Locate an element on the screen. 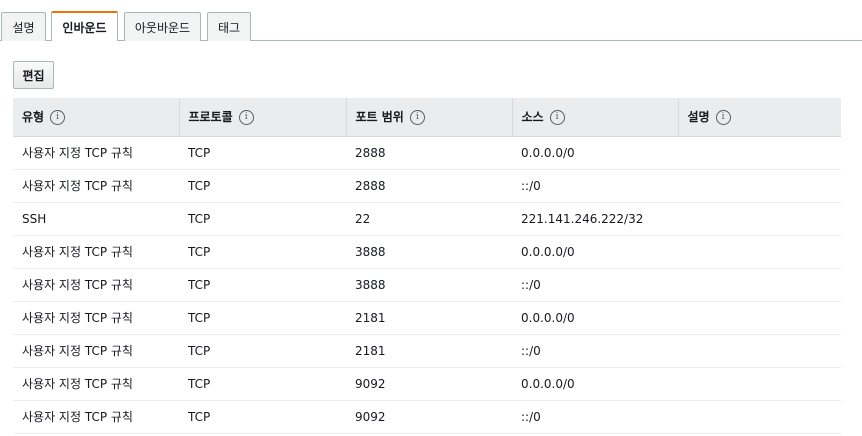 This screenshot has height=436, width=862. table-row: 사용자 지정 TCP 규칙 TCP 2181 0.0.0.0/0 is located at coordinates (427, 318).